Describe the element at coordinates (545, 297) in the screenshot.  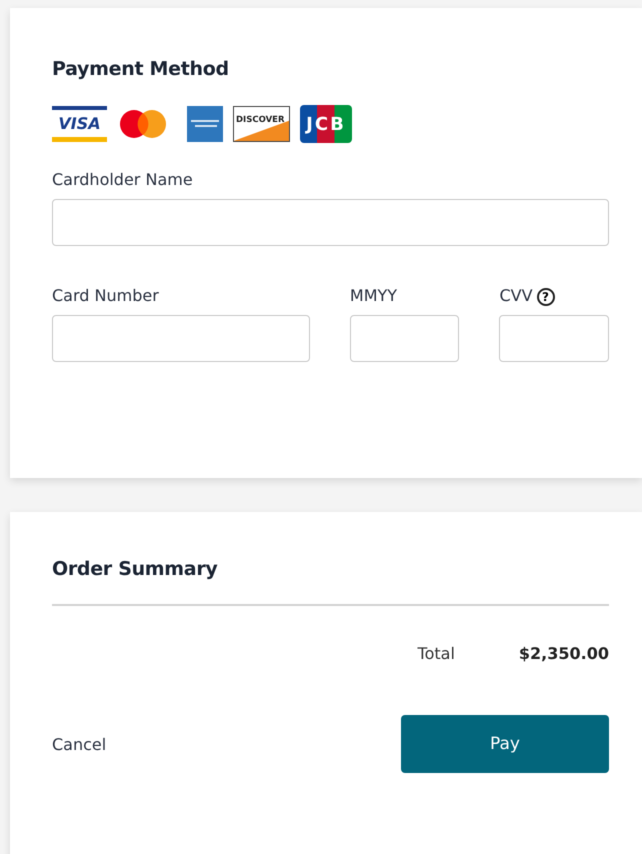
I see `help-icon: ?` at that location.